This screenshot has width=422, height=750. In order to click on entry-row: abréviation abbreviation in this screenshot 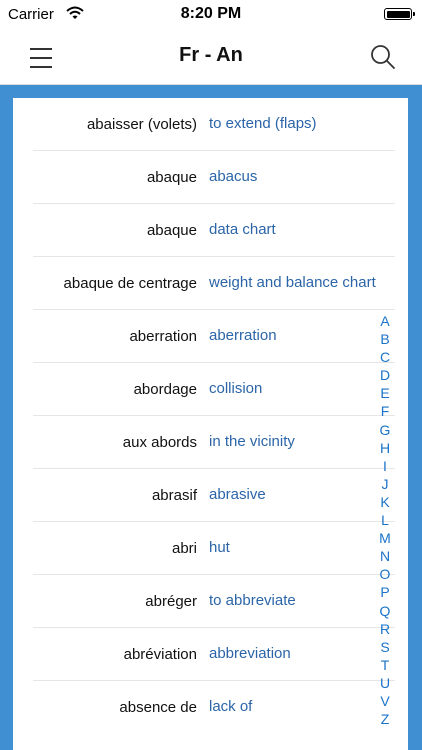, I will do `click(214, 654)`.